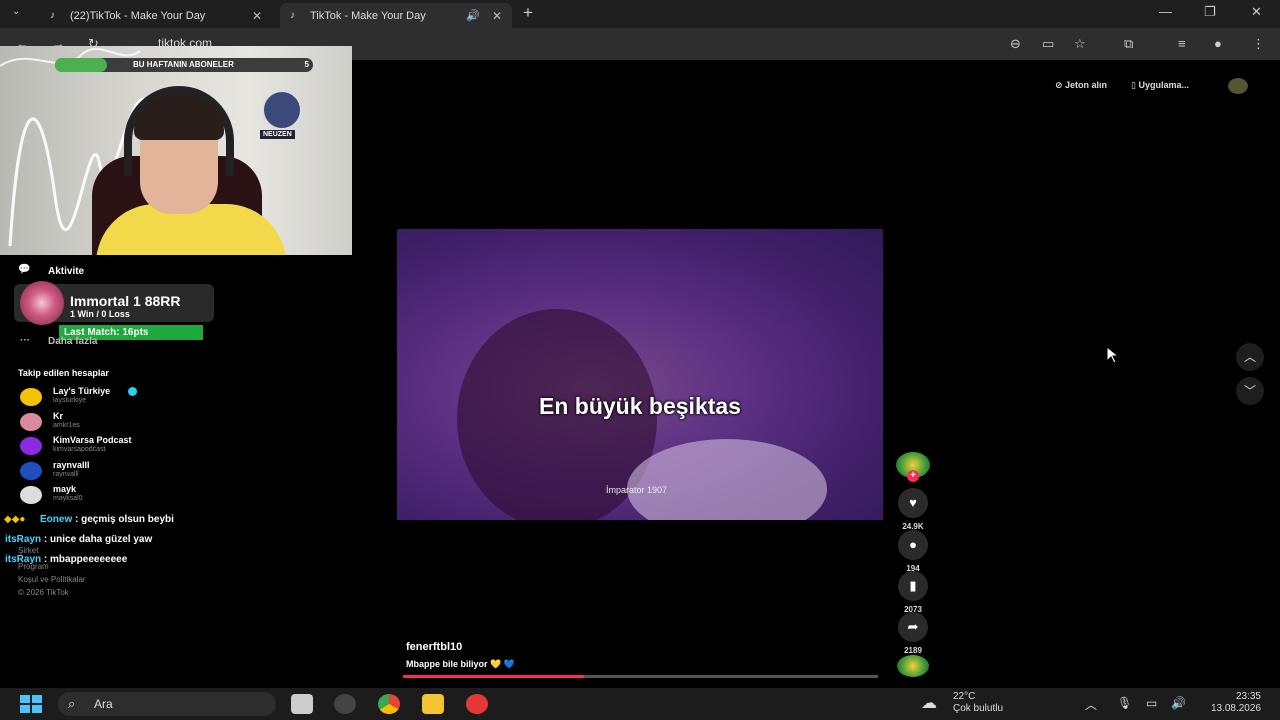 The width and height of the screenshot is (1280, 720). What do you see at coordinates (913, 666) in the screenshot?
I see `music-disc-icon` at bounding box center [913, 666].